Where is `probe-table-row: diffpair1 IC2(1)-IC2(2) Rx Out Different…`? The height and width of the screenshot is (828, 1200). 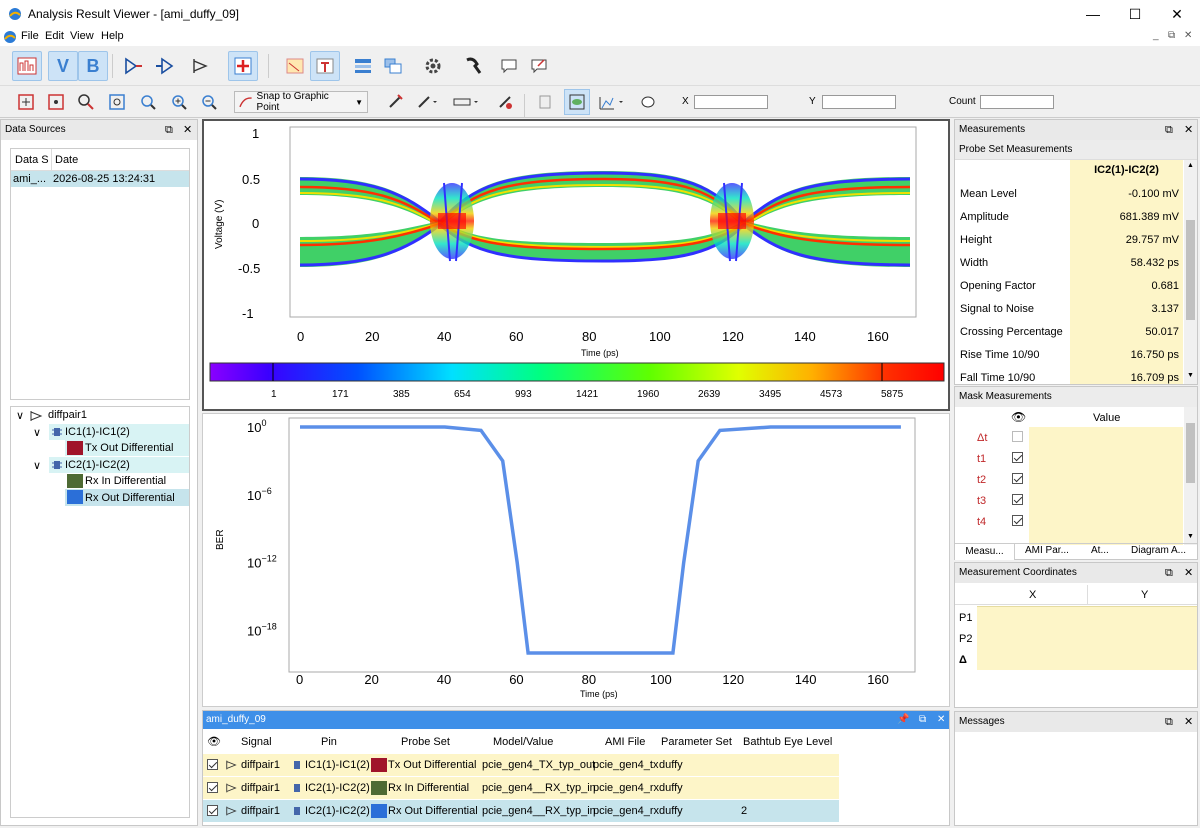 probe-table-row: diffpair1 IC2(1)-IC2(2) Rx Out Different… is located at coordinates (521, 811).